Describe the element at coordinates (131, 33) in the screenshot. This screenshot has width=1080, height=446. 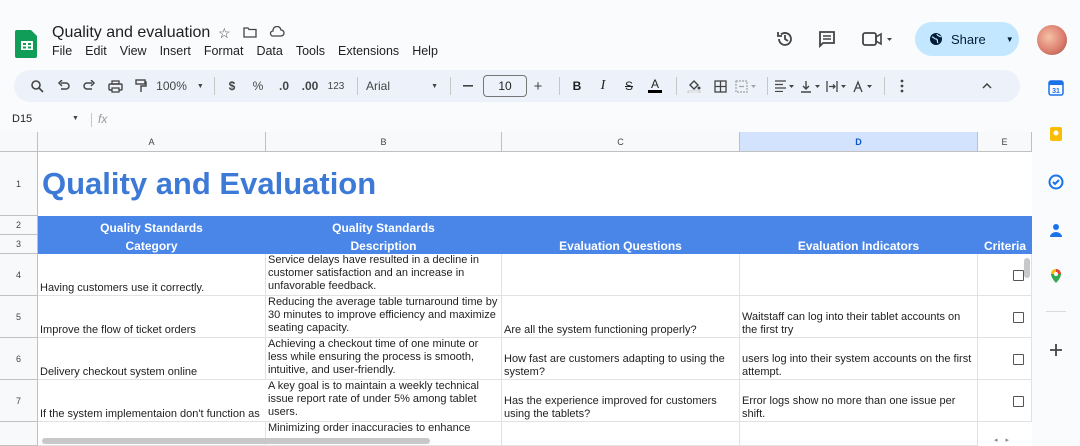
I see `document-title: Quality and evaluation` at that location.